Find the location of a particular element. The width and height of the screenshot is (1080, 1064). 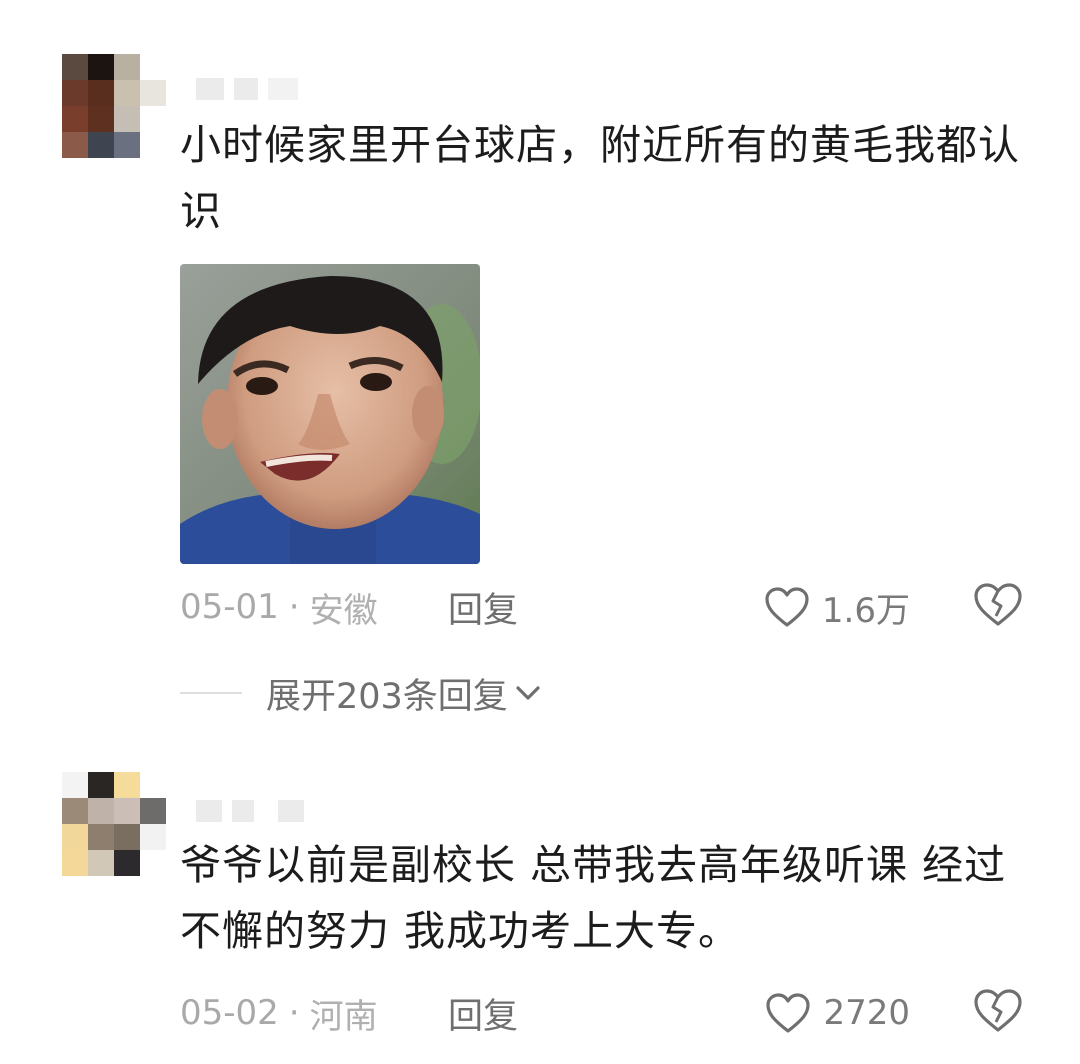

comment-location: 安徽 is located at coordinates (343, 610).